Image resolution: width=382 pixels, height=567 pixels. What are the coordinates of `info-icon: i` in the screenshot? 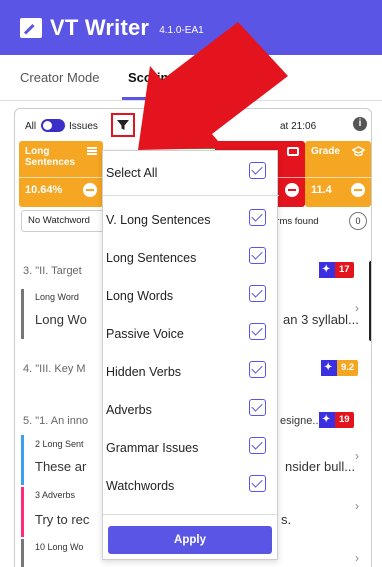 It's located at (360, 124).